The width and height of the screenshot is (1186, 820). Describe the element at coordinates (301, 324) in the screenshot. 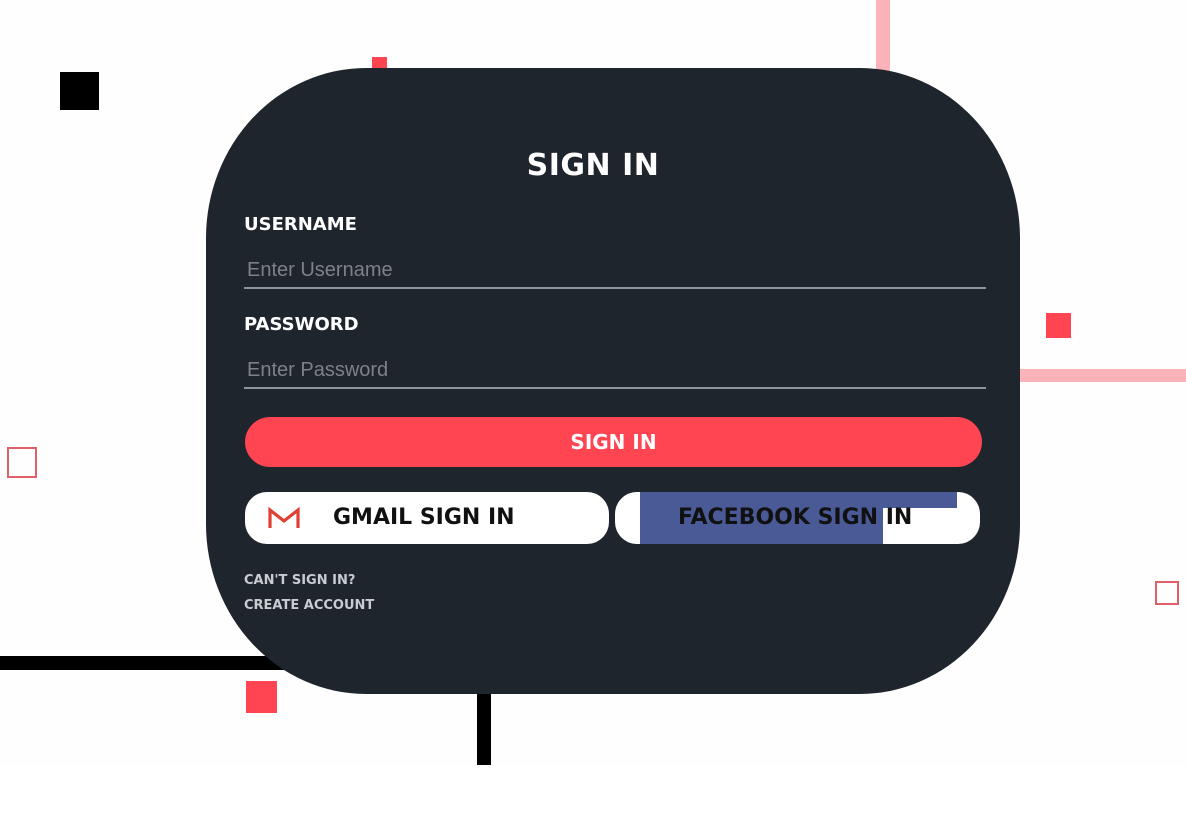

I see `password-label: PASSWORD` at that location.